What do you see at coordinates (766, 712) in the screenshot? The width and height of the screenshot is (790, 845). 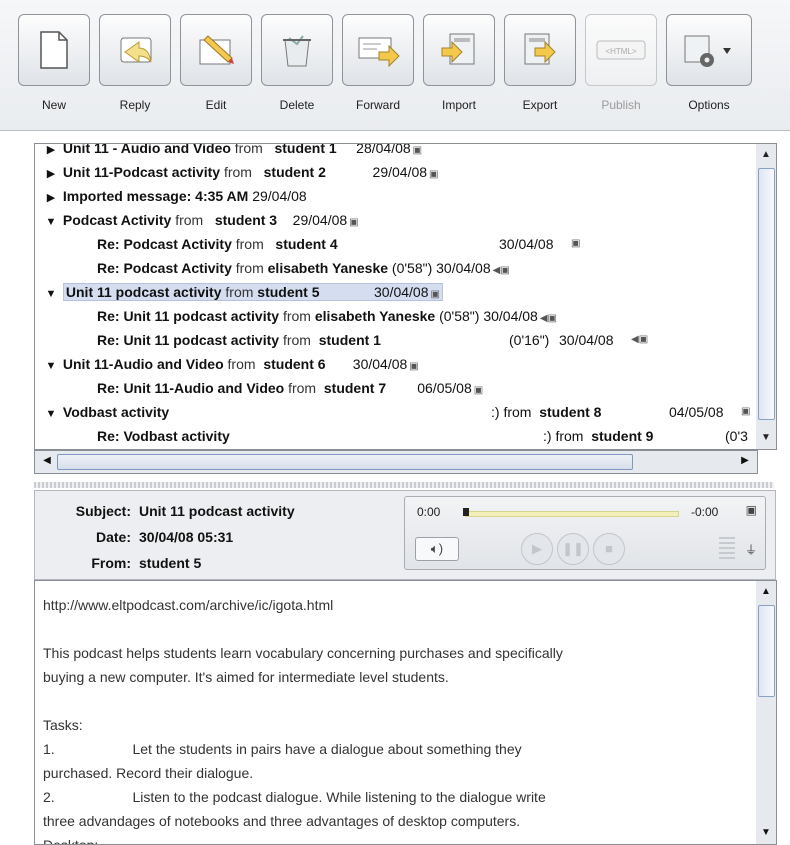 I see `body-vertical-scrollbar: ▲ ▼` at bounding box center [766, 712].